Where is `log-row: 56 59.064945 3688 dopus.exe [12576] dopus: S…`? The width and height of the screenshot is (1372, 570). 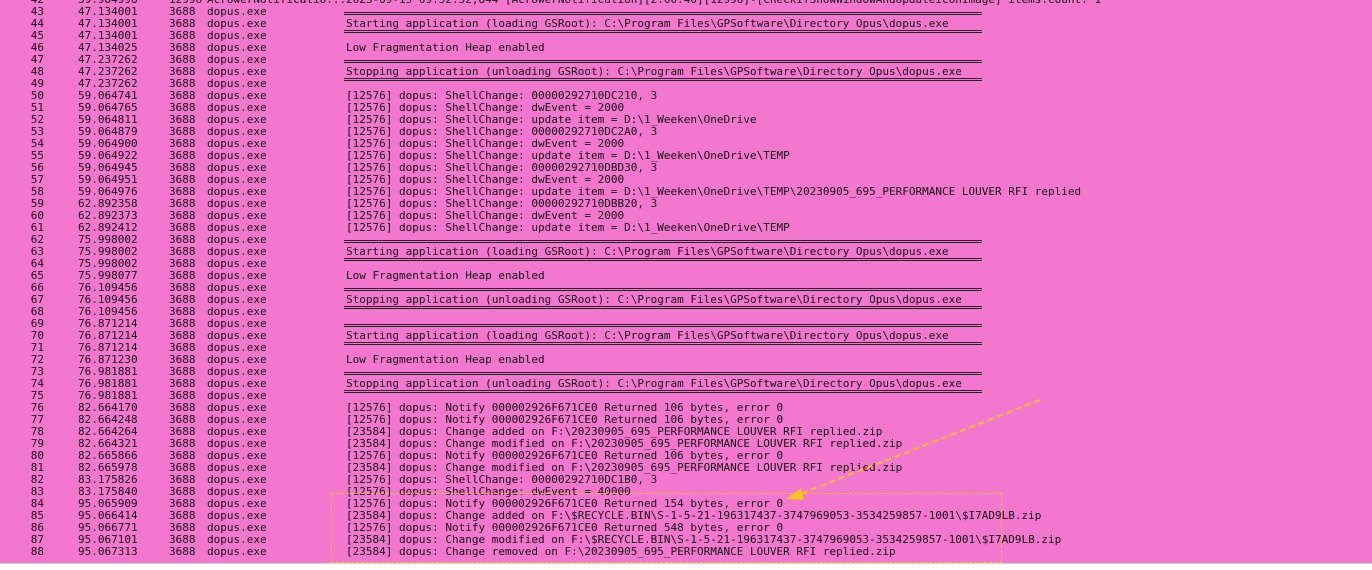
log-row: 56 59.064945 3688 dopus.exe [12576] dopus: S… is located at coordinates (686, 168).